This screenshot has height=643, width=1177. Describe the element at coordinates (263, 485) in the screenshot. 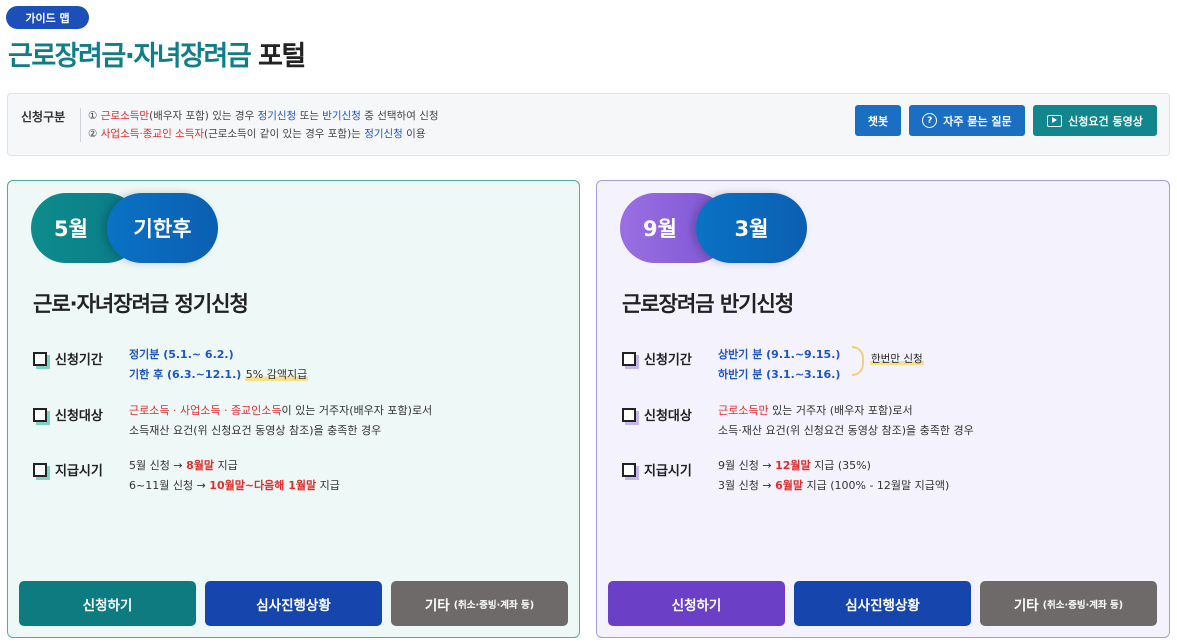

I see `payment-highlight: 10월말~다음해 1월말` at that location.